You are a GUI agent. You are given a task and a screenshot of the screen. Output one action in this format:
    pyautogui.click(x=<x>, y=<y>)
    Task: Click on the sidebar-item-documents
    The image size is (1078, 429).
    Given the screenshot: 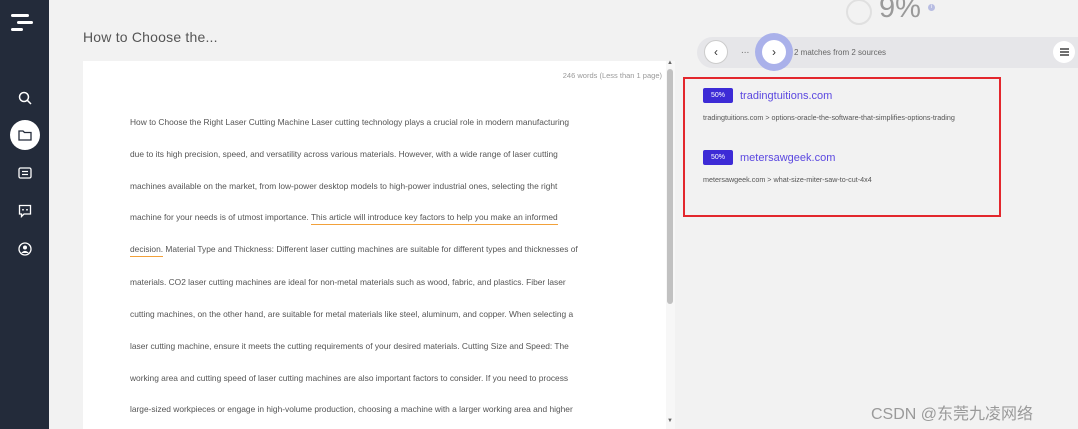 What is the action you would take?
    pyautogui.click(x=24, y=135)
    